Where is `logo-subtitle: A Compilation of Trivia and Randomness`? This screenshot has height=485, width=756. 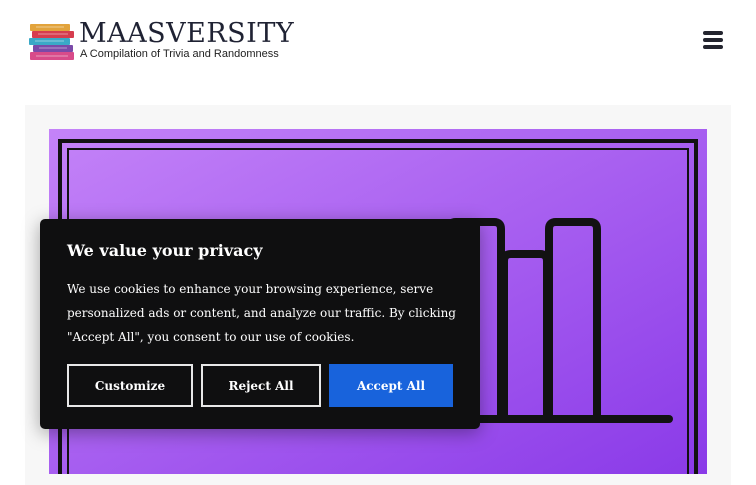 logo-subtitle: A Compilation of Trivia and Randomness is located at coordinates (179, 54).